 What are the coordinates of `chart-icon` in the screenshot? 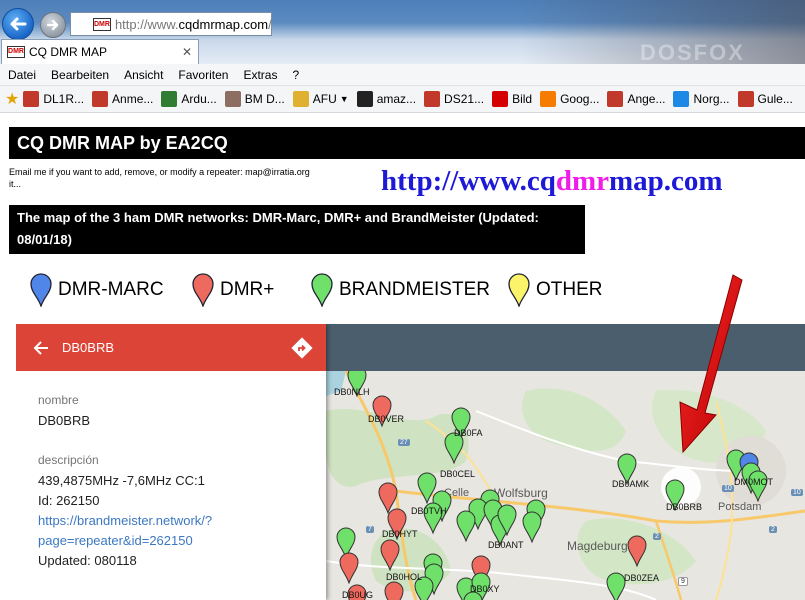 It's located at (548, 99).